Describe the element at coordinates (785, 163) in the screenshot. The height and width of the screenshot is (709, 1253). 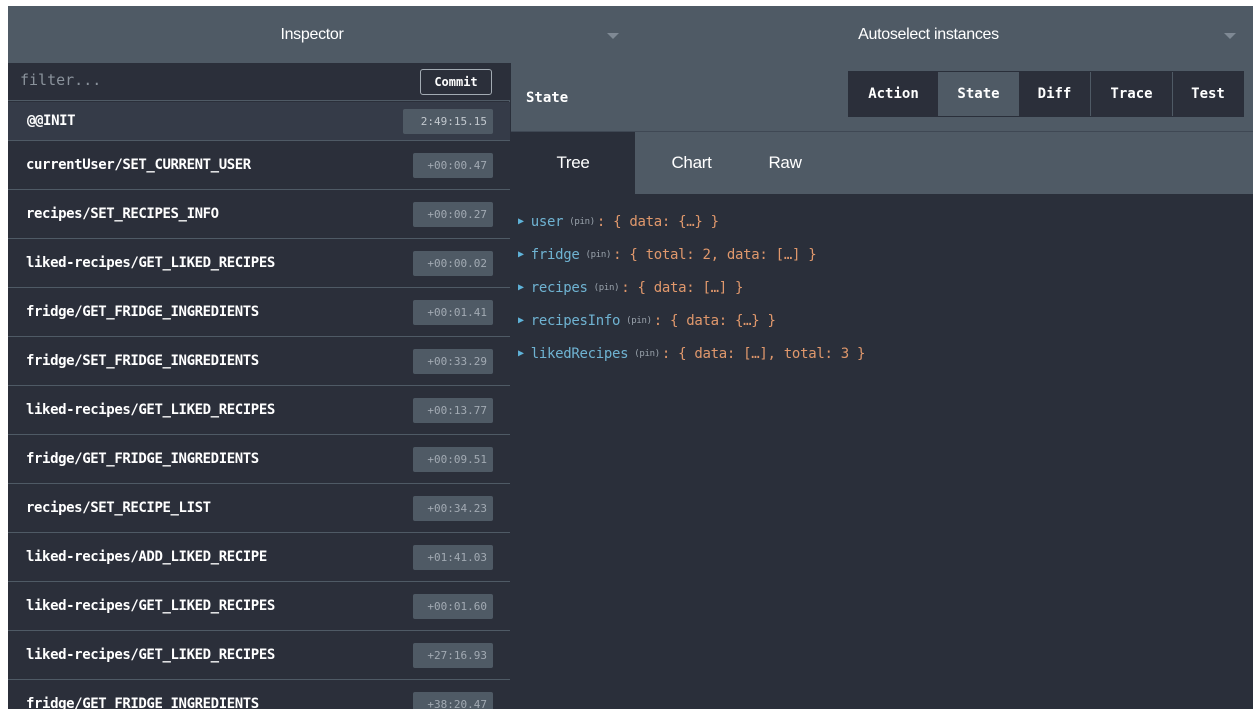
I see `tab-raw: Raw` at that location.